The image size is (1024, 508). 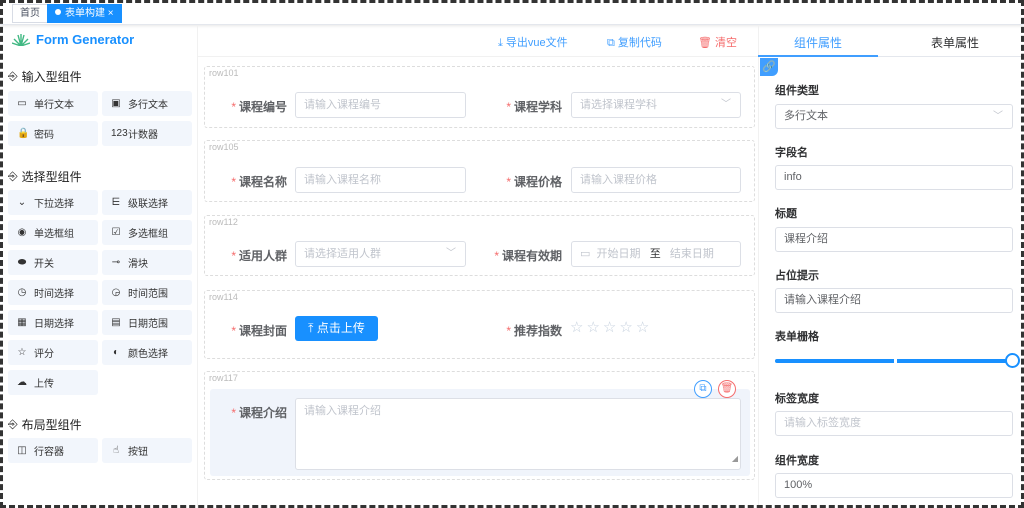 I want to click on component-item: ▣ 多行文本, so click(x=147, y=103).